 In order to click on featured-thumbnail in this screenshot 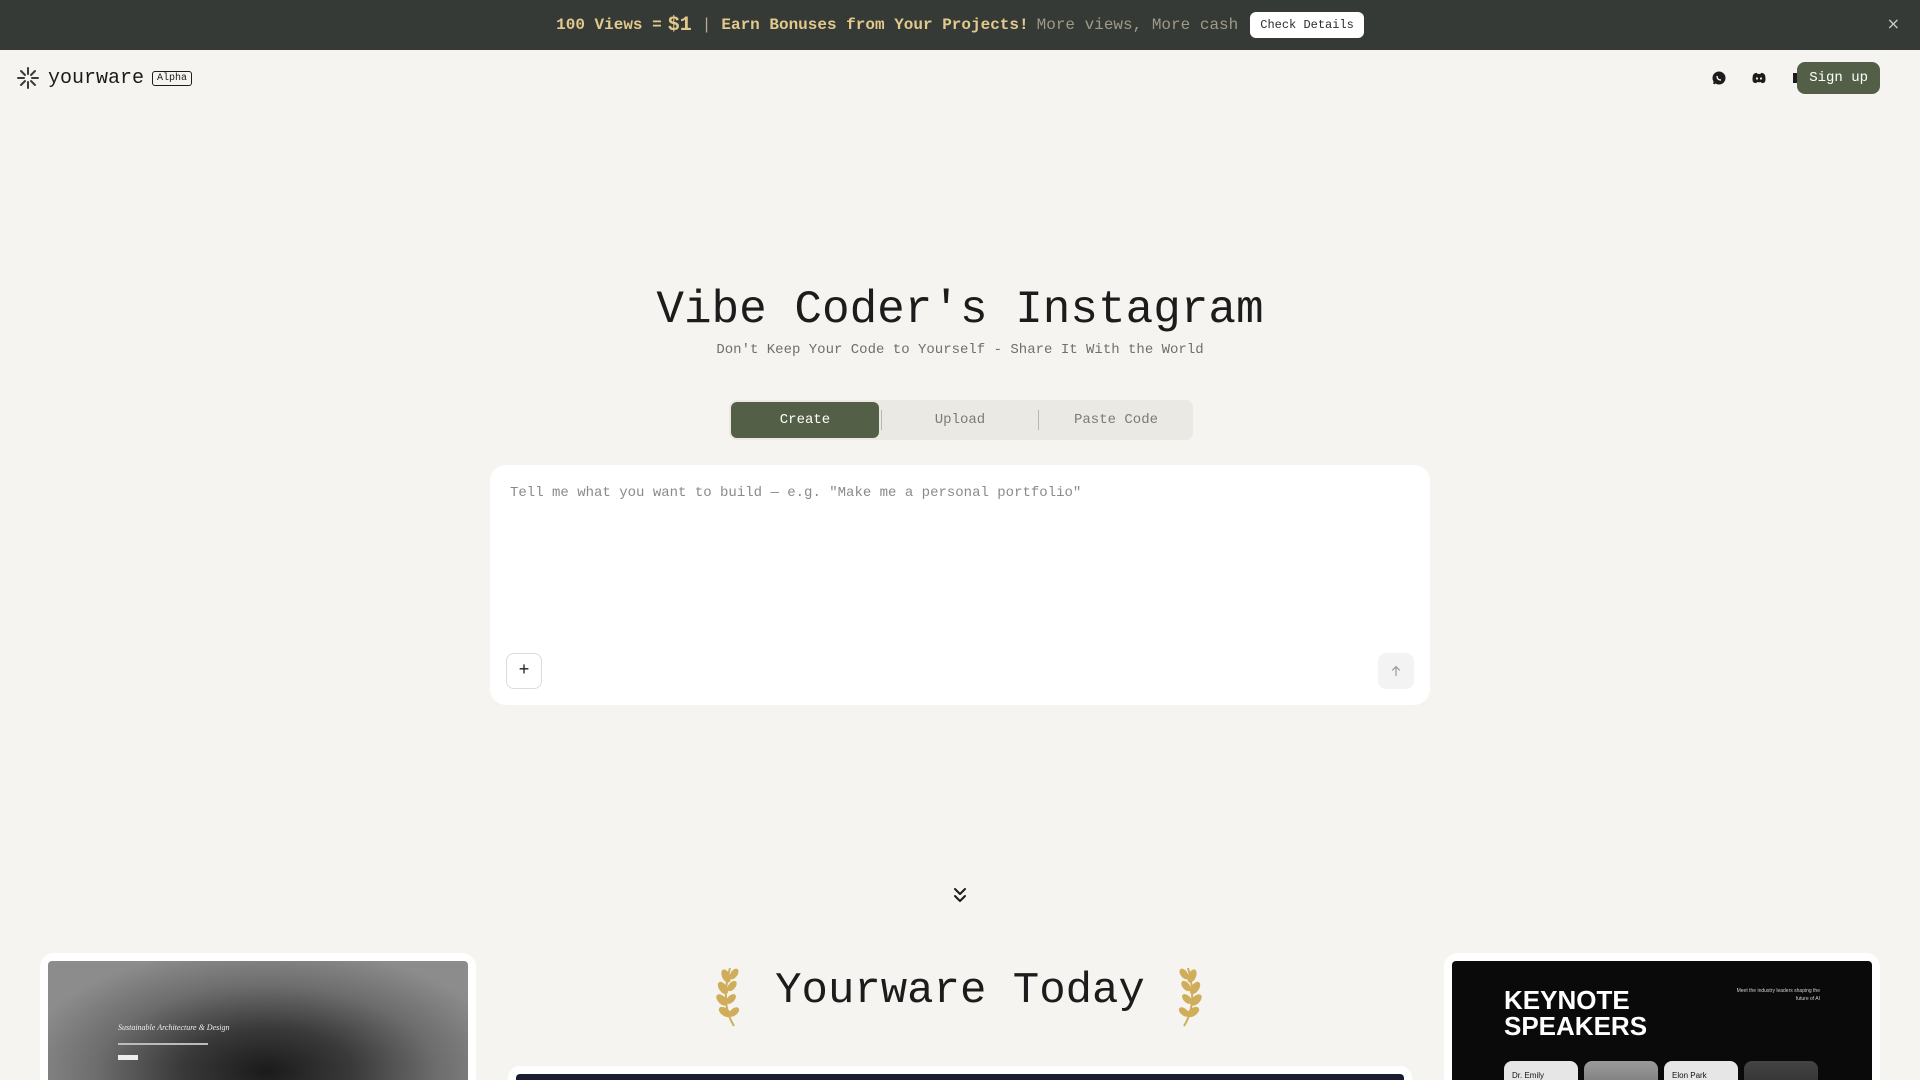, I will do `click(960, 1077)`.